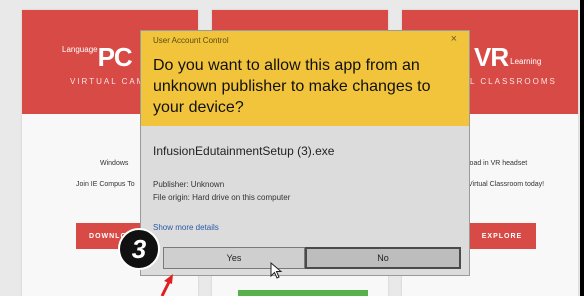 The height and width of the screenshot is (296, 584). I want to click on no-button-label: No, so click(383, 258).